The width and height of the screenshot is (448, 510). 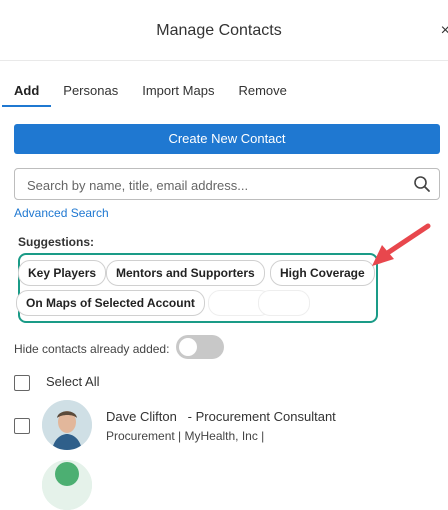 I want to click on contact-checkbox, so click(x=22, y=426).